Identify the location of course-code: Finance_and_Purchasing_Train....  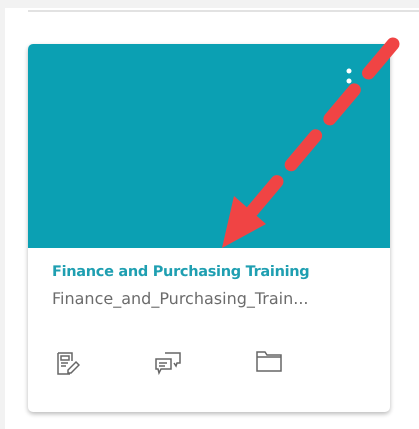
(181, 298).